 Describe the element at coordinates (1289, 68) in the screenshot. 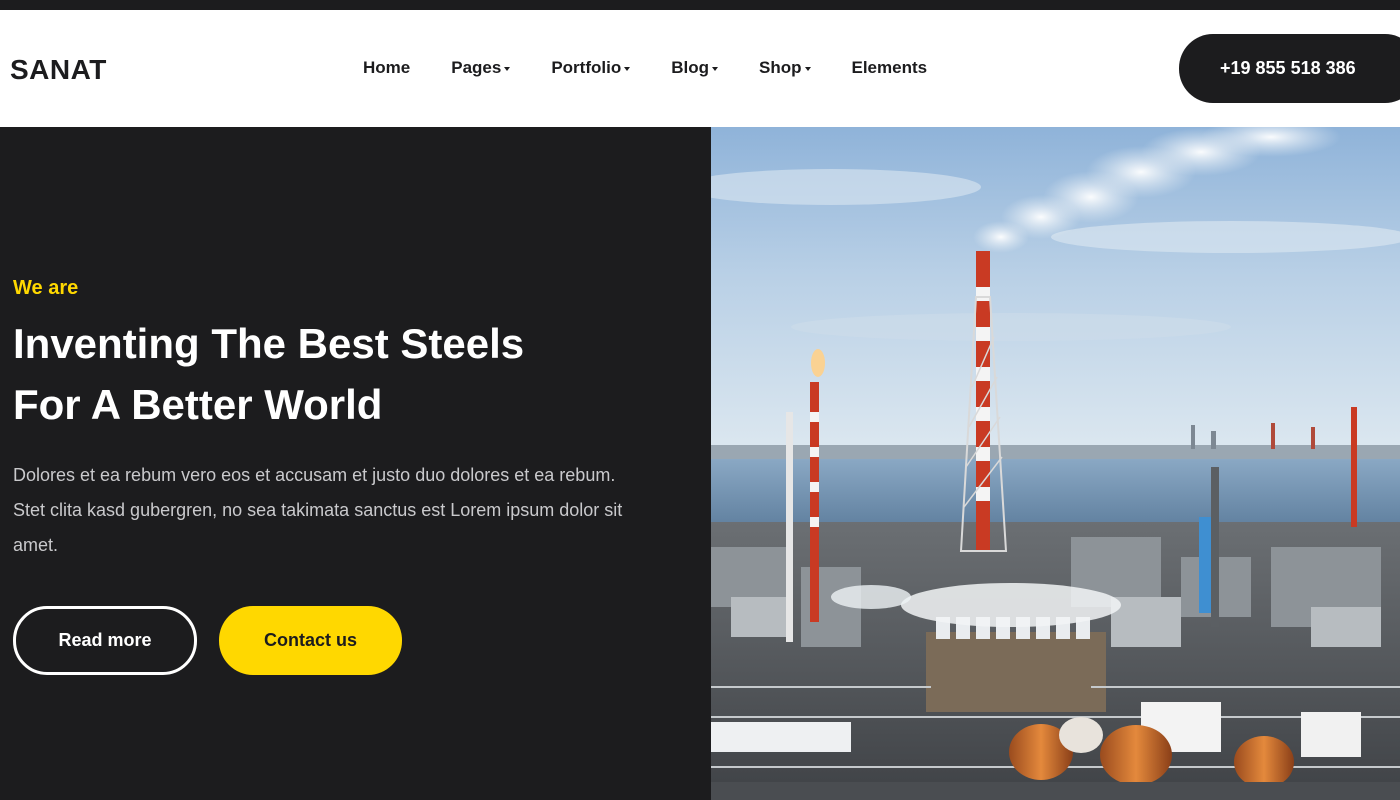

I see `phone-button: +19 855 518 386` at that location.